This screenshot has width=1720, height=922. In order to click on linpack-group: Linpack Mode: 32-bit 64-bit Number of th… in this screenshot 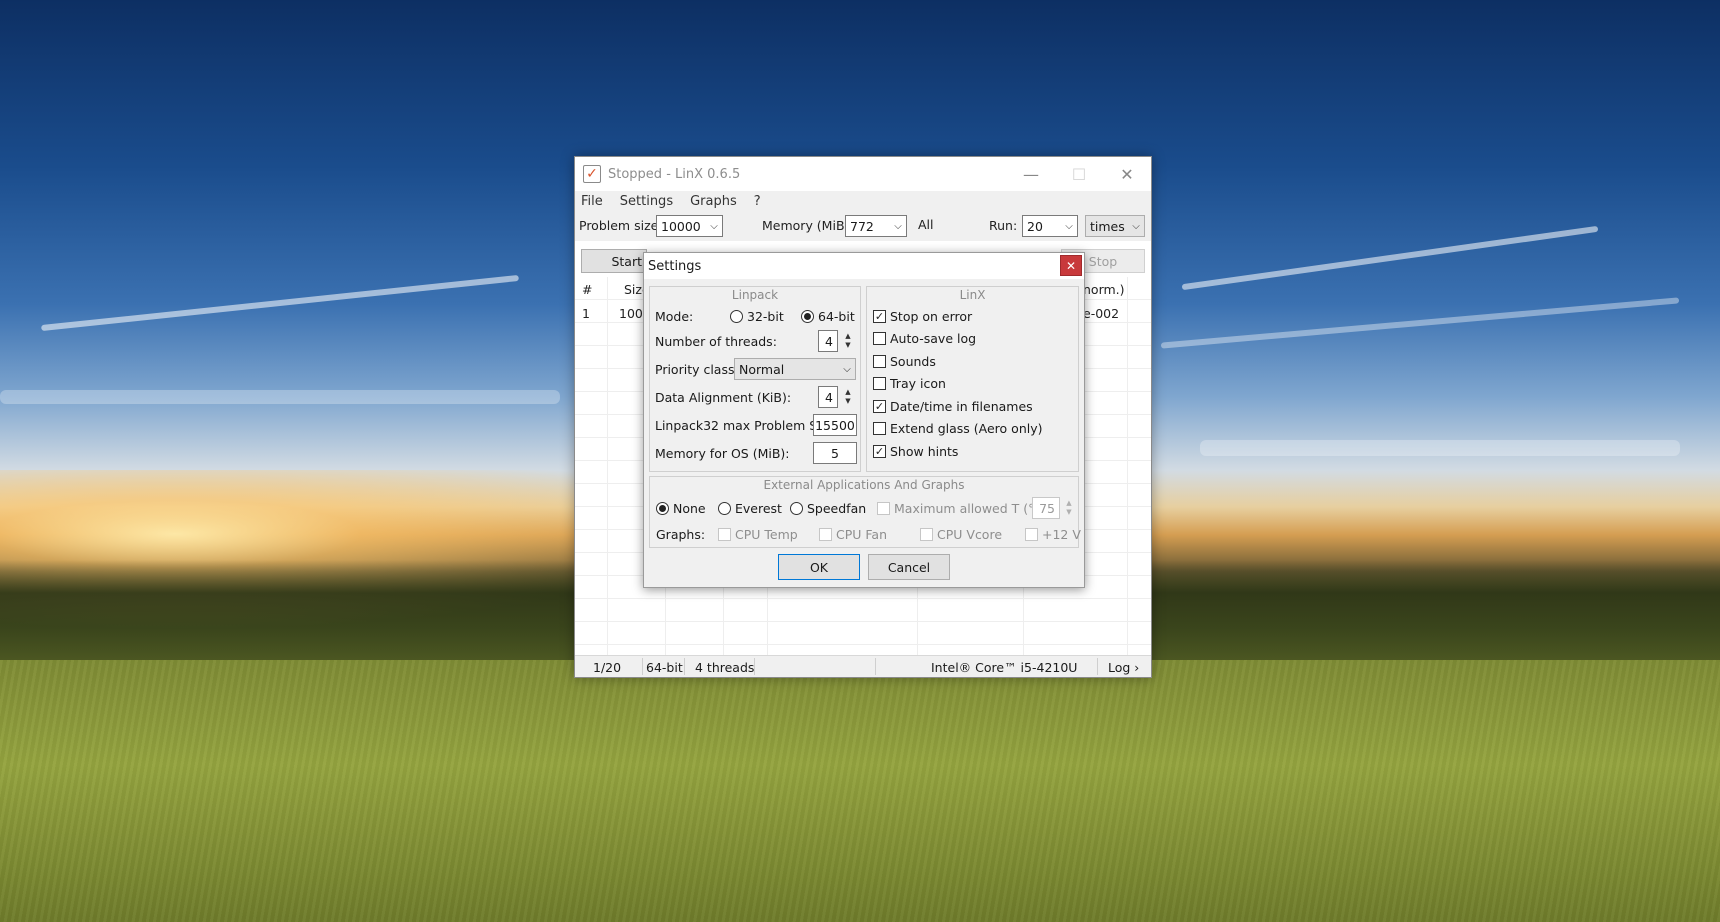, I will do `click(755, 379)`.